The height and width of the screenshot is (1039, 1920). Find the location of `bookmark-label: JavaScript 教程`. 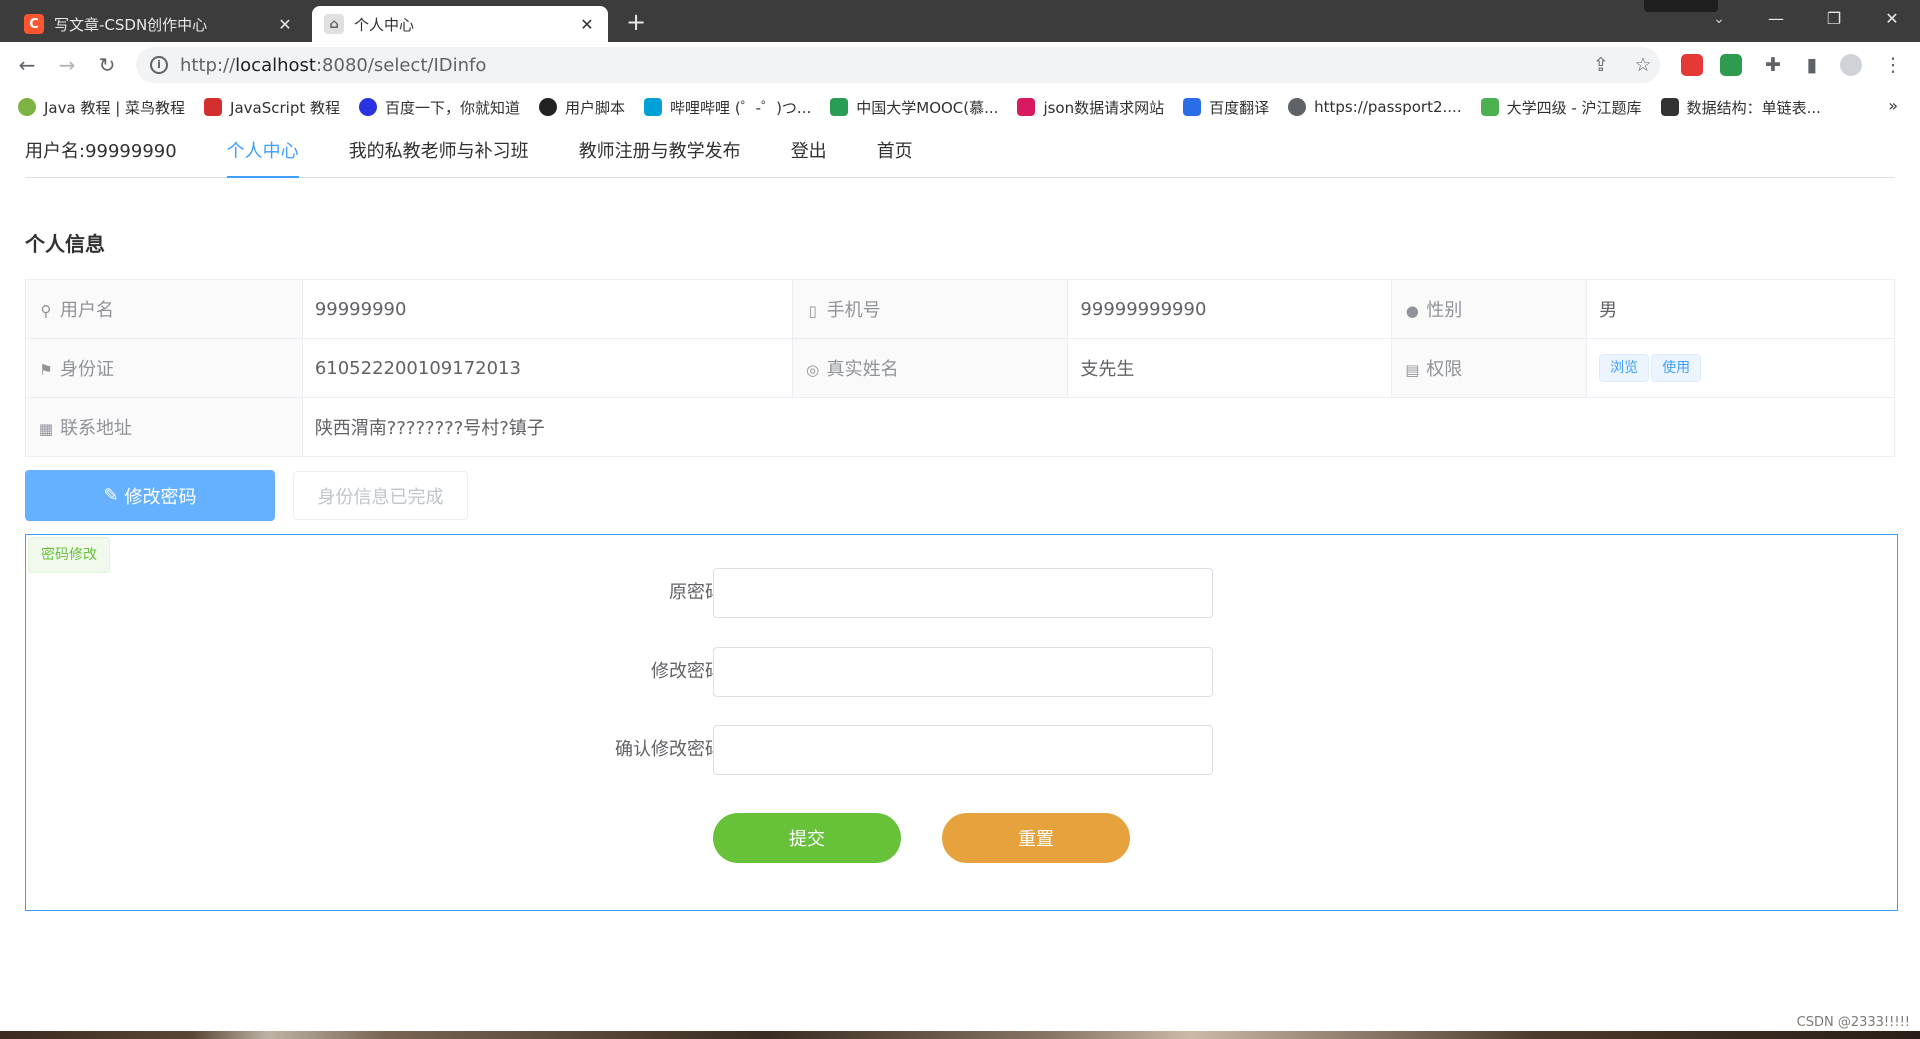

bookmark-label: JavaScript 教程 is located at coordinates (285, 107).